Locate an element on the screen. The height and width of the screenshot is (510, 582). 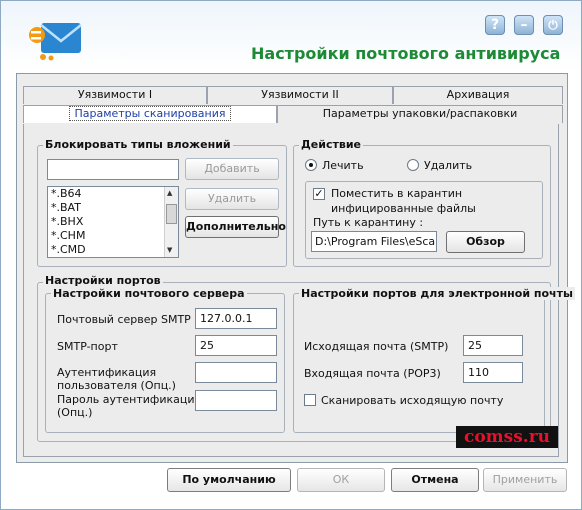
scan-outgoing-label: Сканировать исходящую почту is located at coordinates (412, 400).